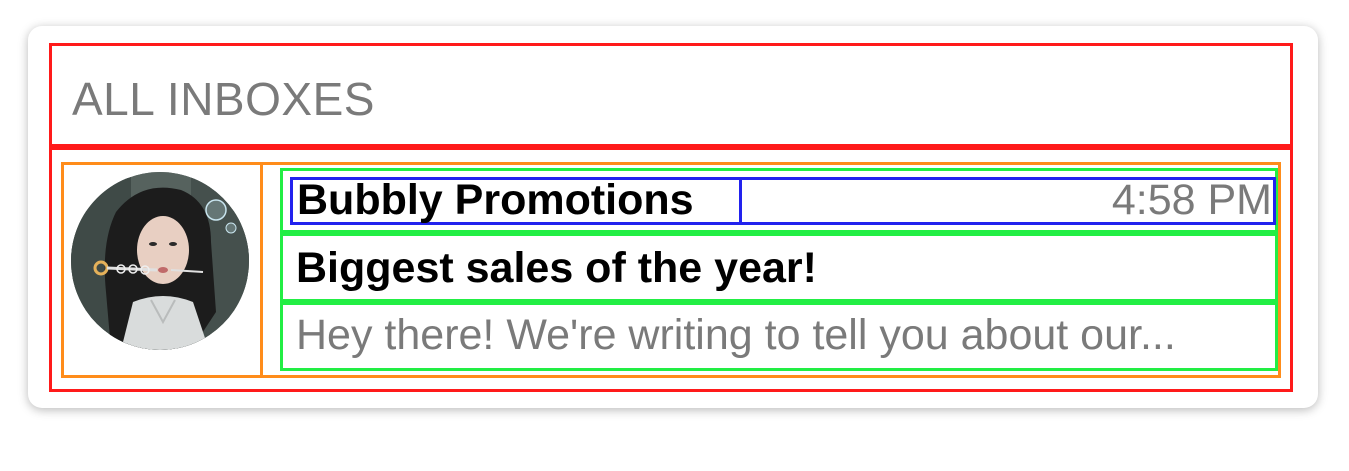 The image size is (1349, 471). I want to click on message-sender: Bubbly Promotions, so click(495, 200).